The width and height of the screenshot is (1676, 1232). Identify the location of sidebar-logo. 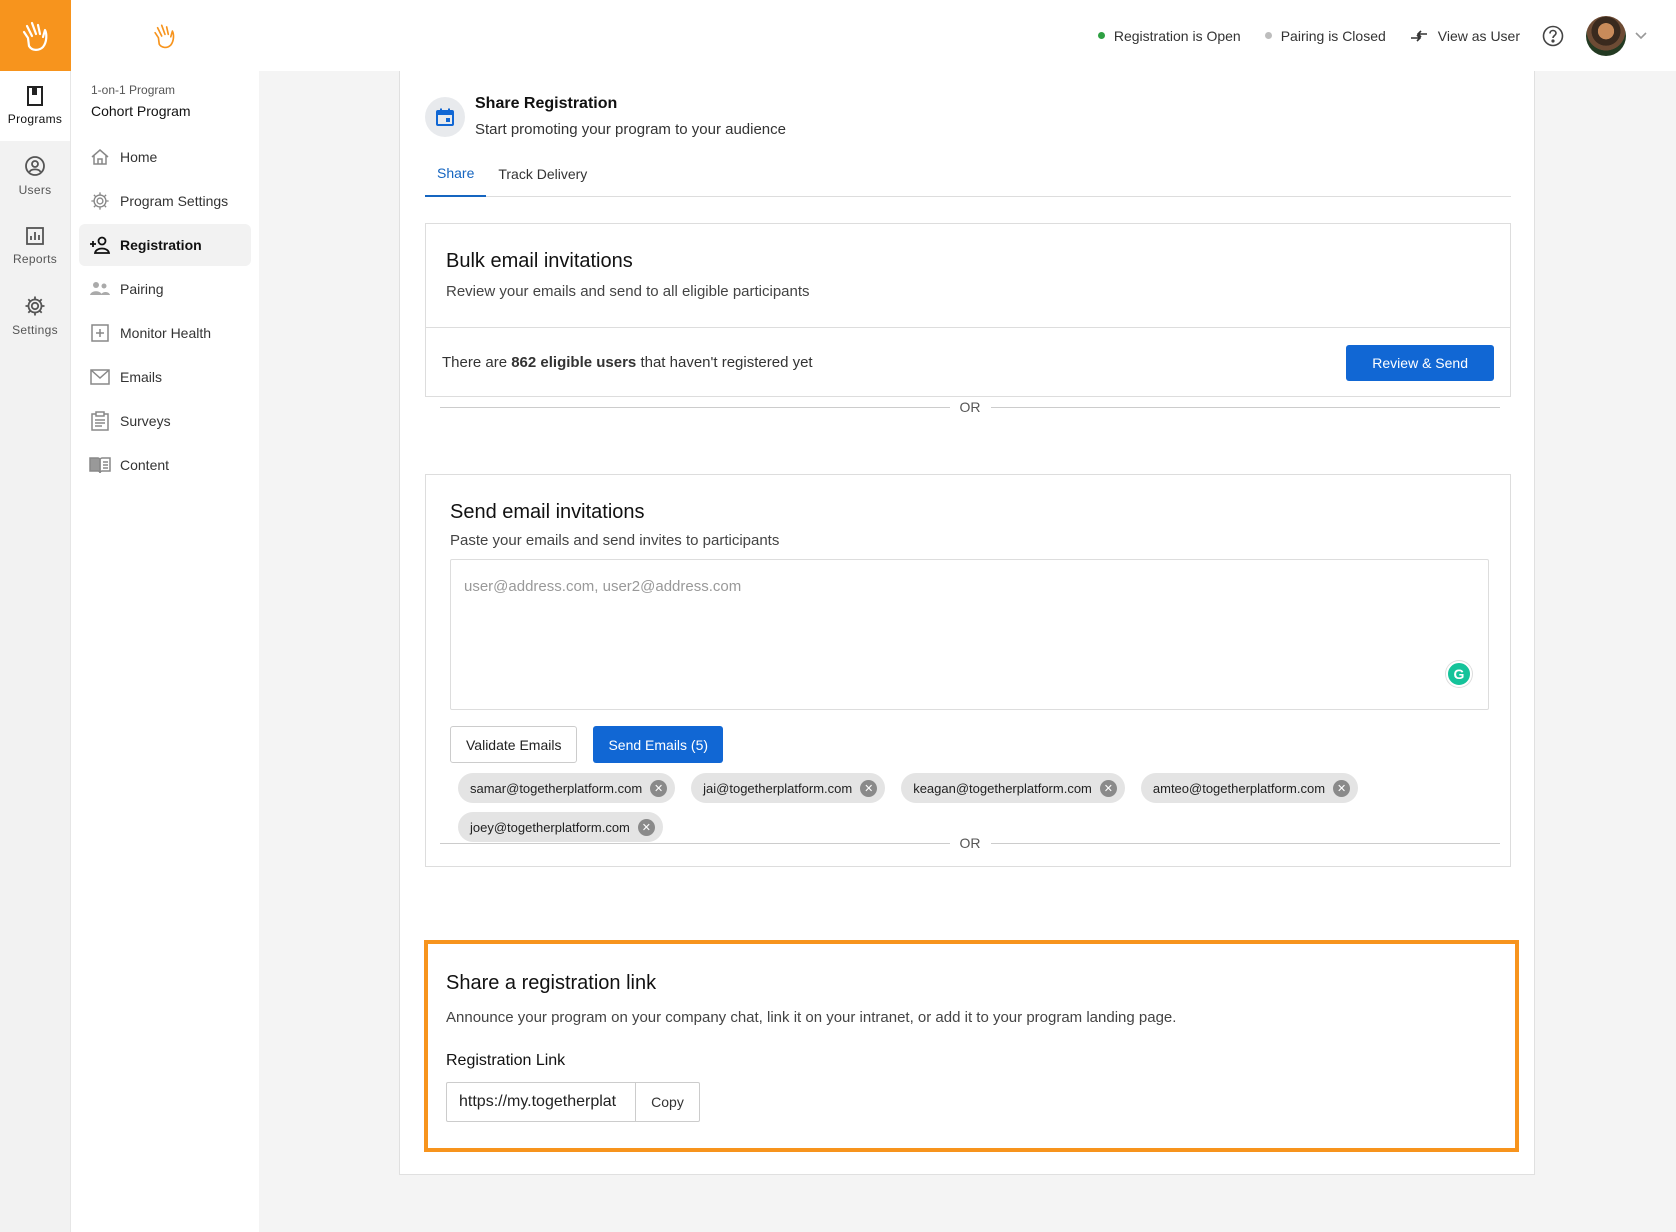
(165, 35).